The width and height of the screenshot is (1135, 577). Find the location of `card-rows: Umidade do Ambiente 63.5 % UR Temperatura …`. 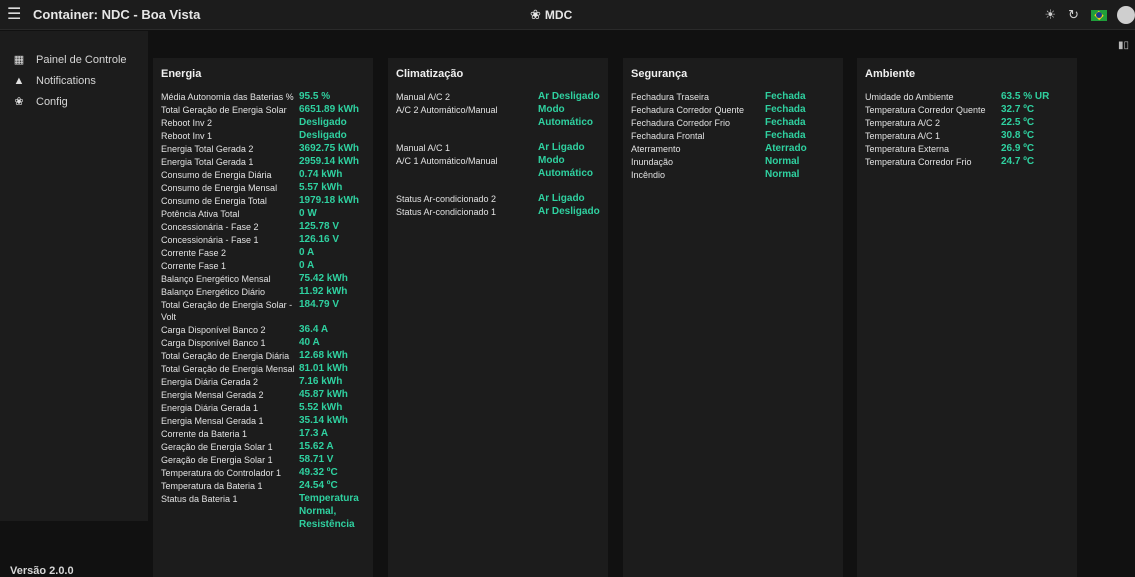

card-rows: Umidade do Ambiente 63.5 % UR Temperatura … is located at coordinates (967, 129).